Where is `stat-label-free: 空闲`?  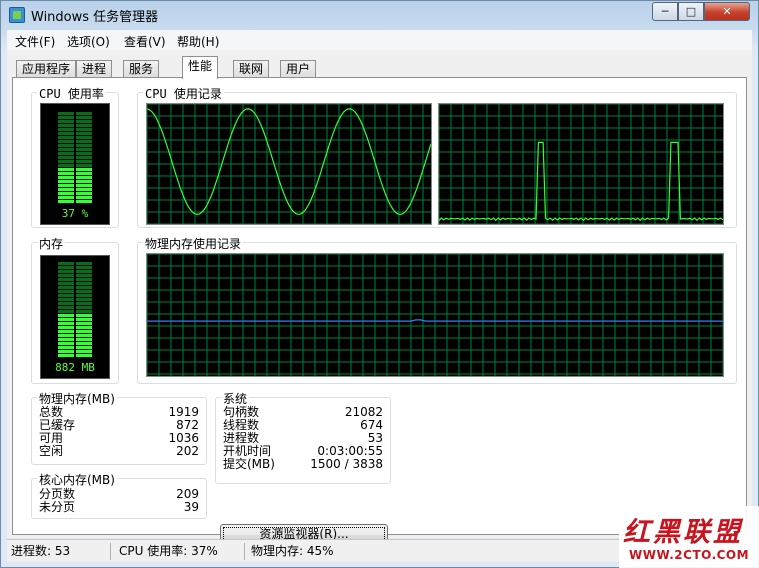
stat-label-free: 空闲 is located at coordinates (51, 451).